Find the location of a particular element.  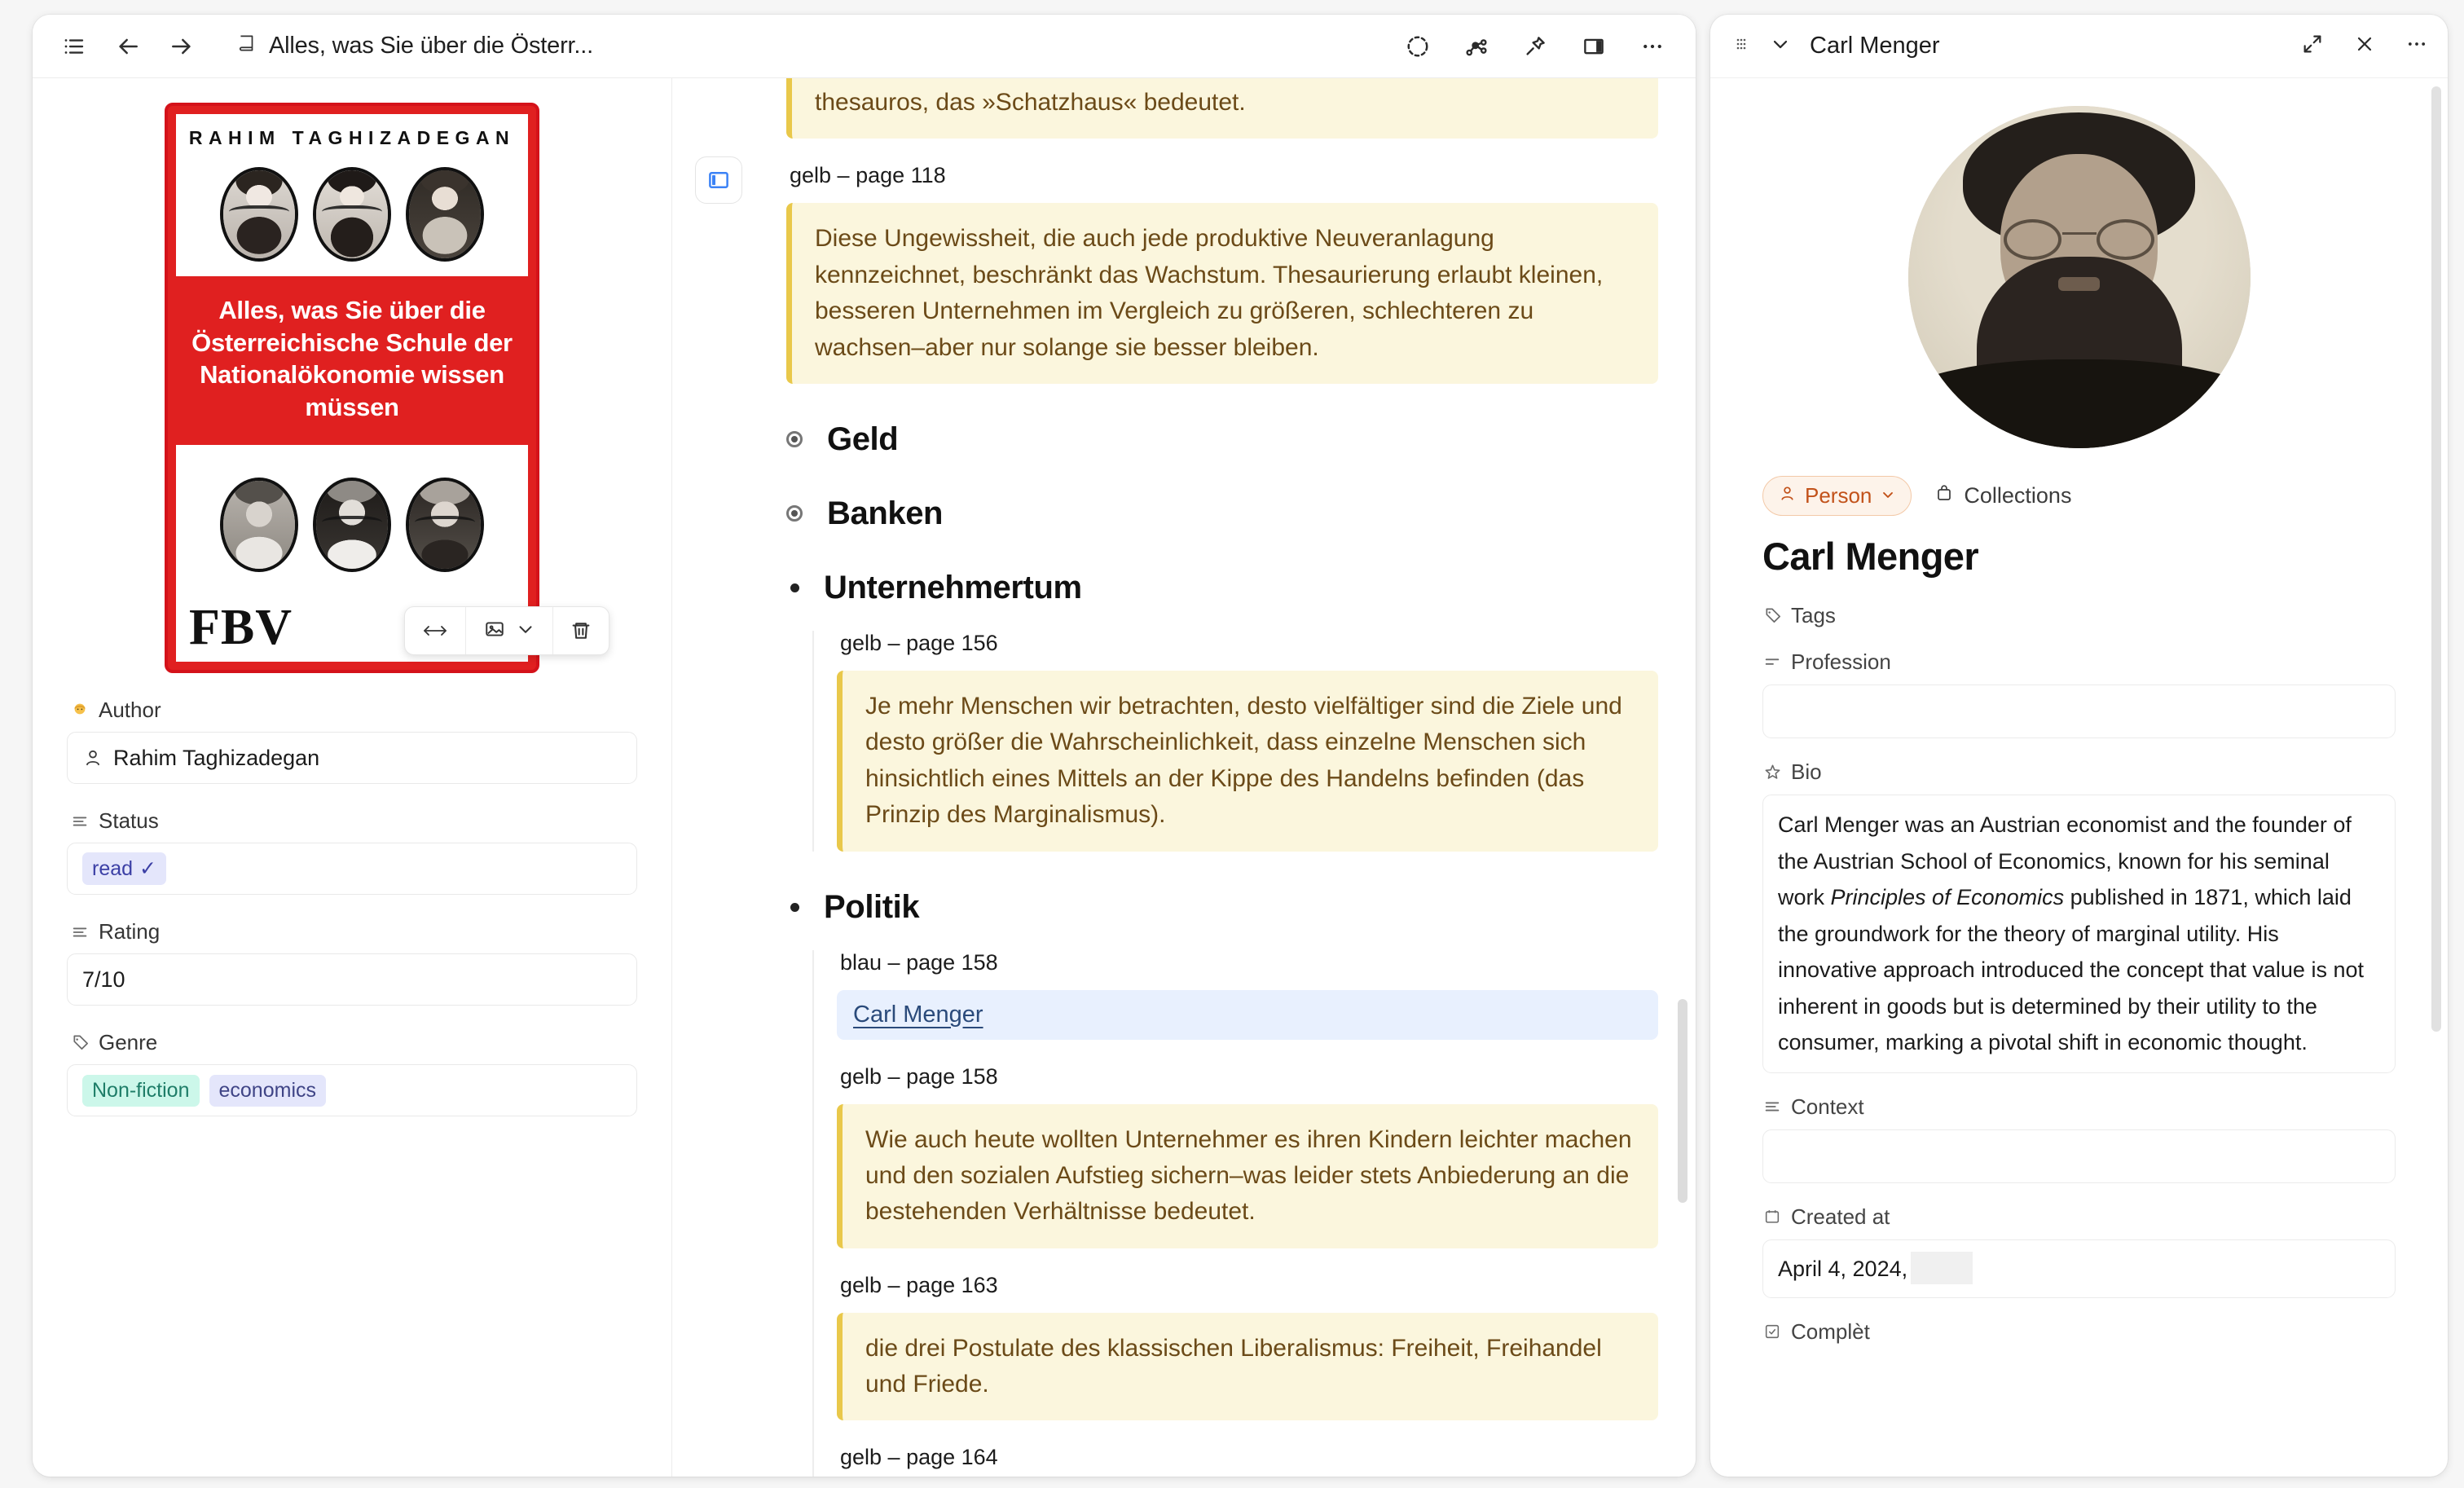

panel-field-profession-label: Profession is located at coordinates (2079, 662).